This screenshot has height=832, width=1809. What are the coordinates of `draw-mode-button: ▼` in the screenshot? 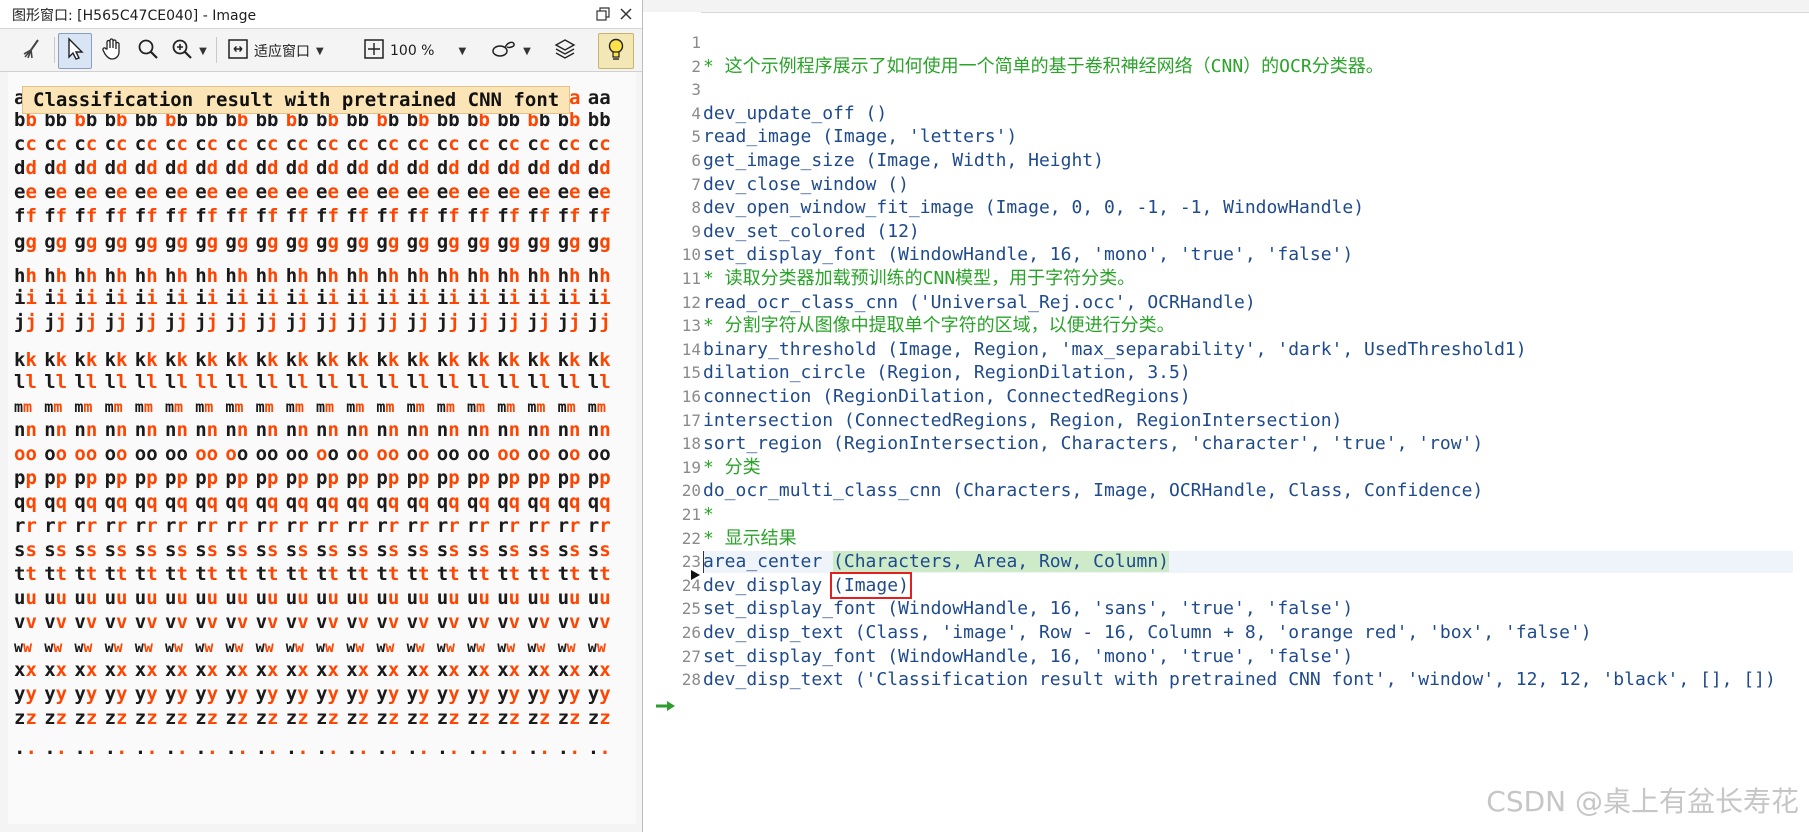 It's located at (511, 51).